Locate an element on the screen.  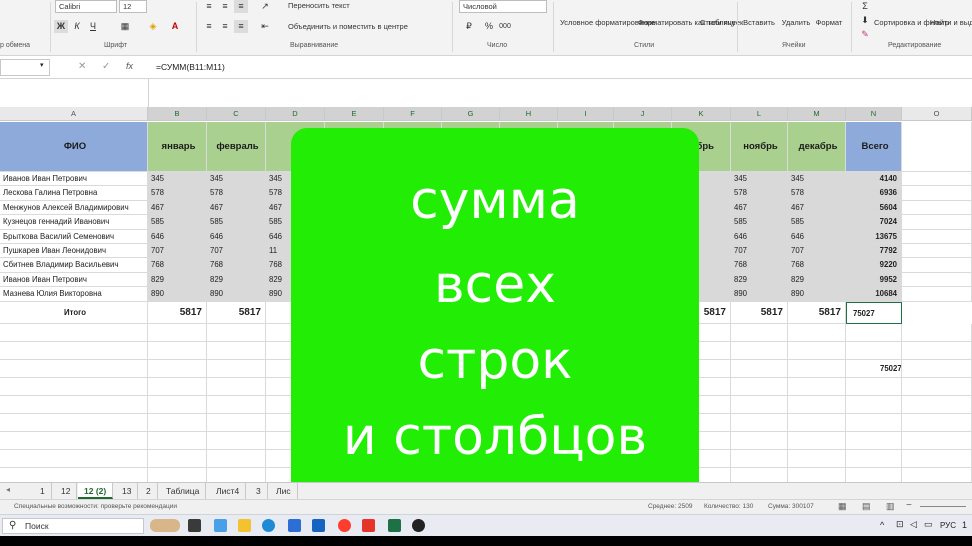
sheet-tab: 12 is located at coordinates (66, 491).